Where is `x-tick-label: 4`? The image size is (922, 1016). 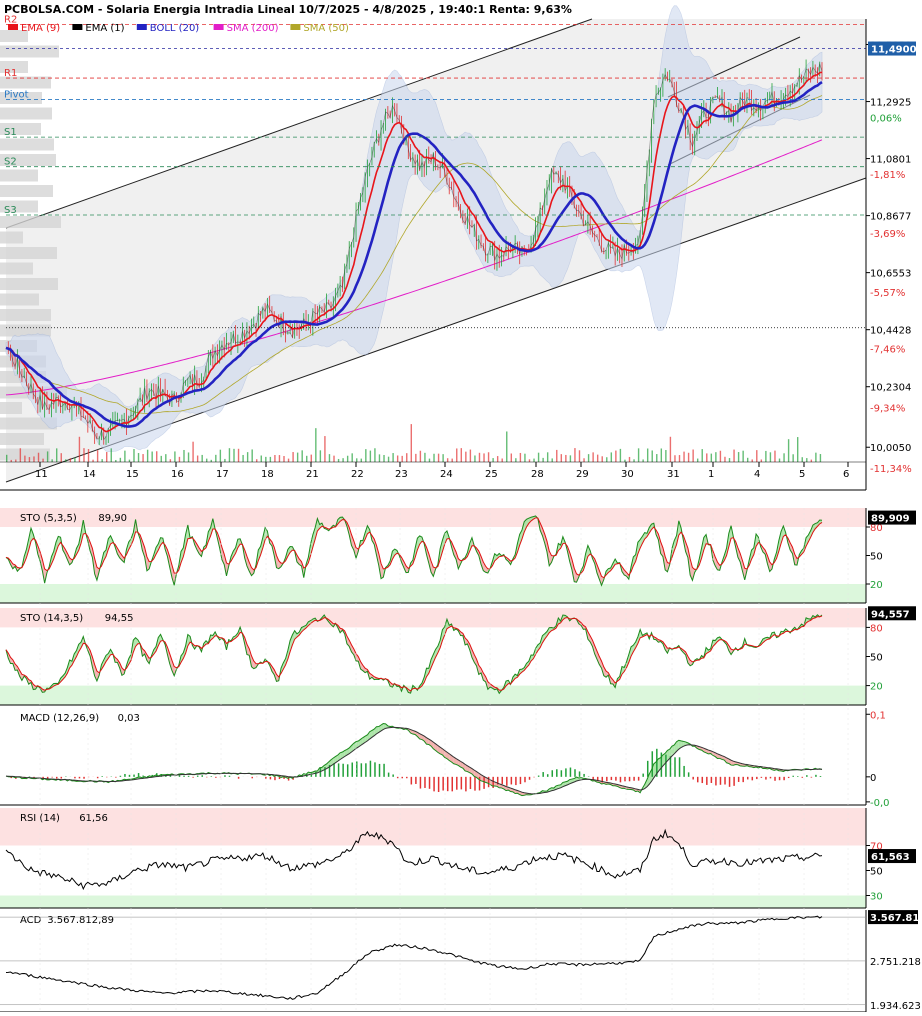 x-tick-label: 4 is located at coordinates (757, 474).